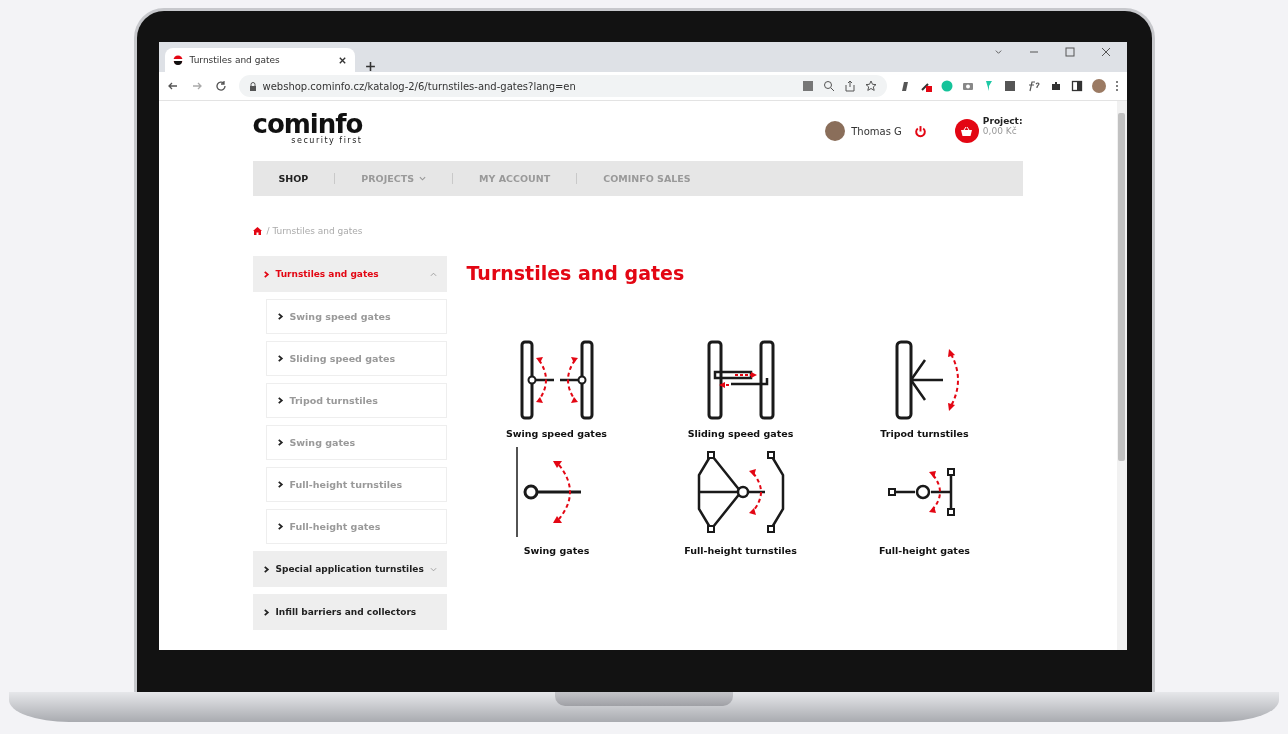 The width and height of the screenshot is (1288, 734). Describe the element at coordinates (1121, 287) in the screenshot. I see `scrollbar-thumb` at that location.